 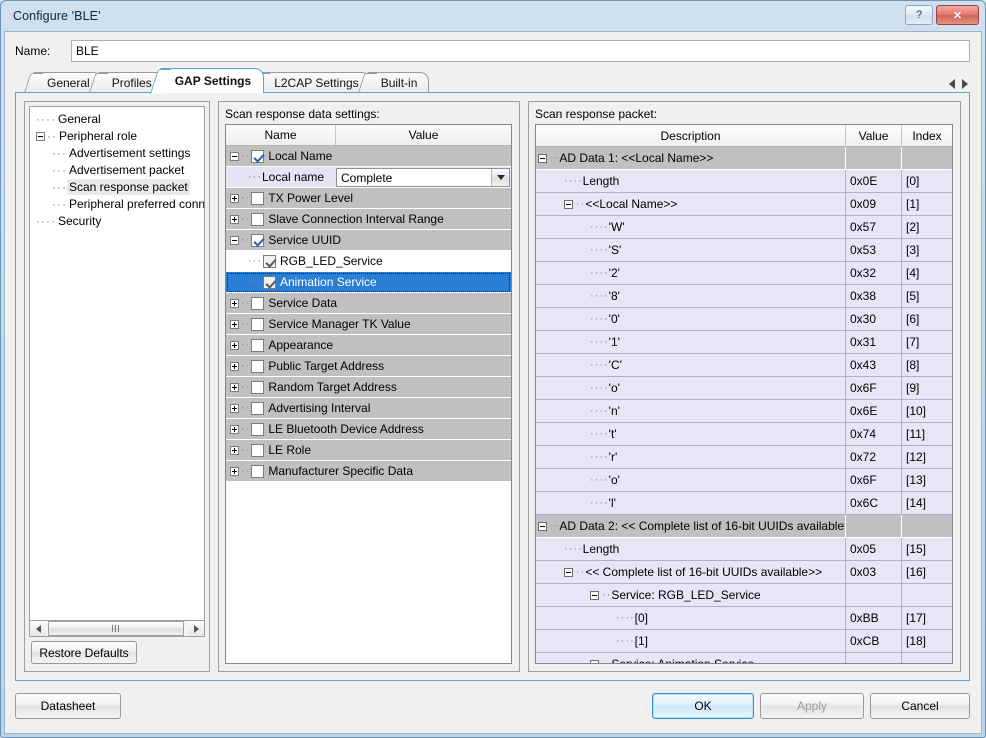 What do you see at coordinates (744, 158) in the screenshot?
I see `packet-row: ·· AD Data 1: <<Local Name>>` at bounding box center [744, 158].